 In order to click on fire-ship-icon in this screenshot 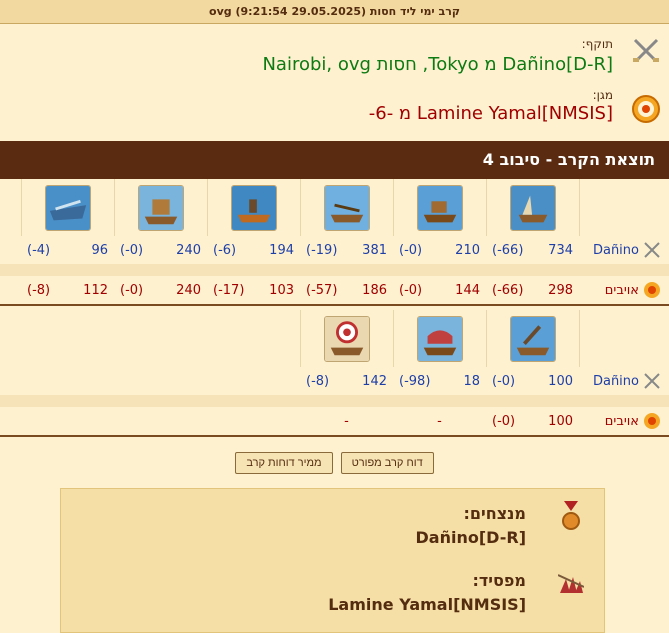, I will do `click(254, 207)`.